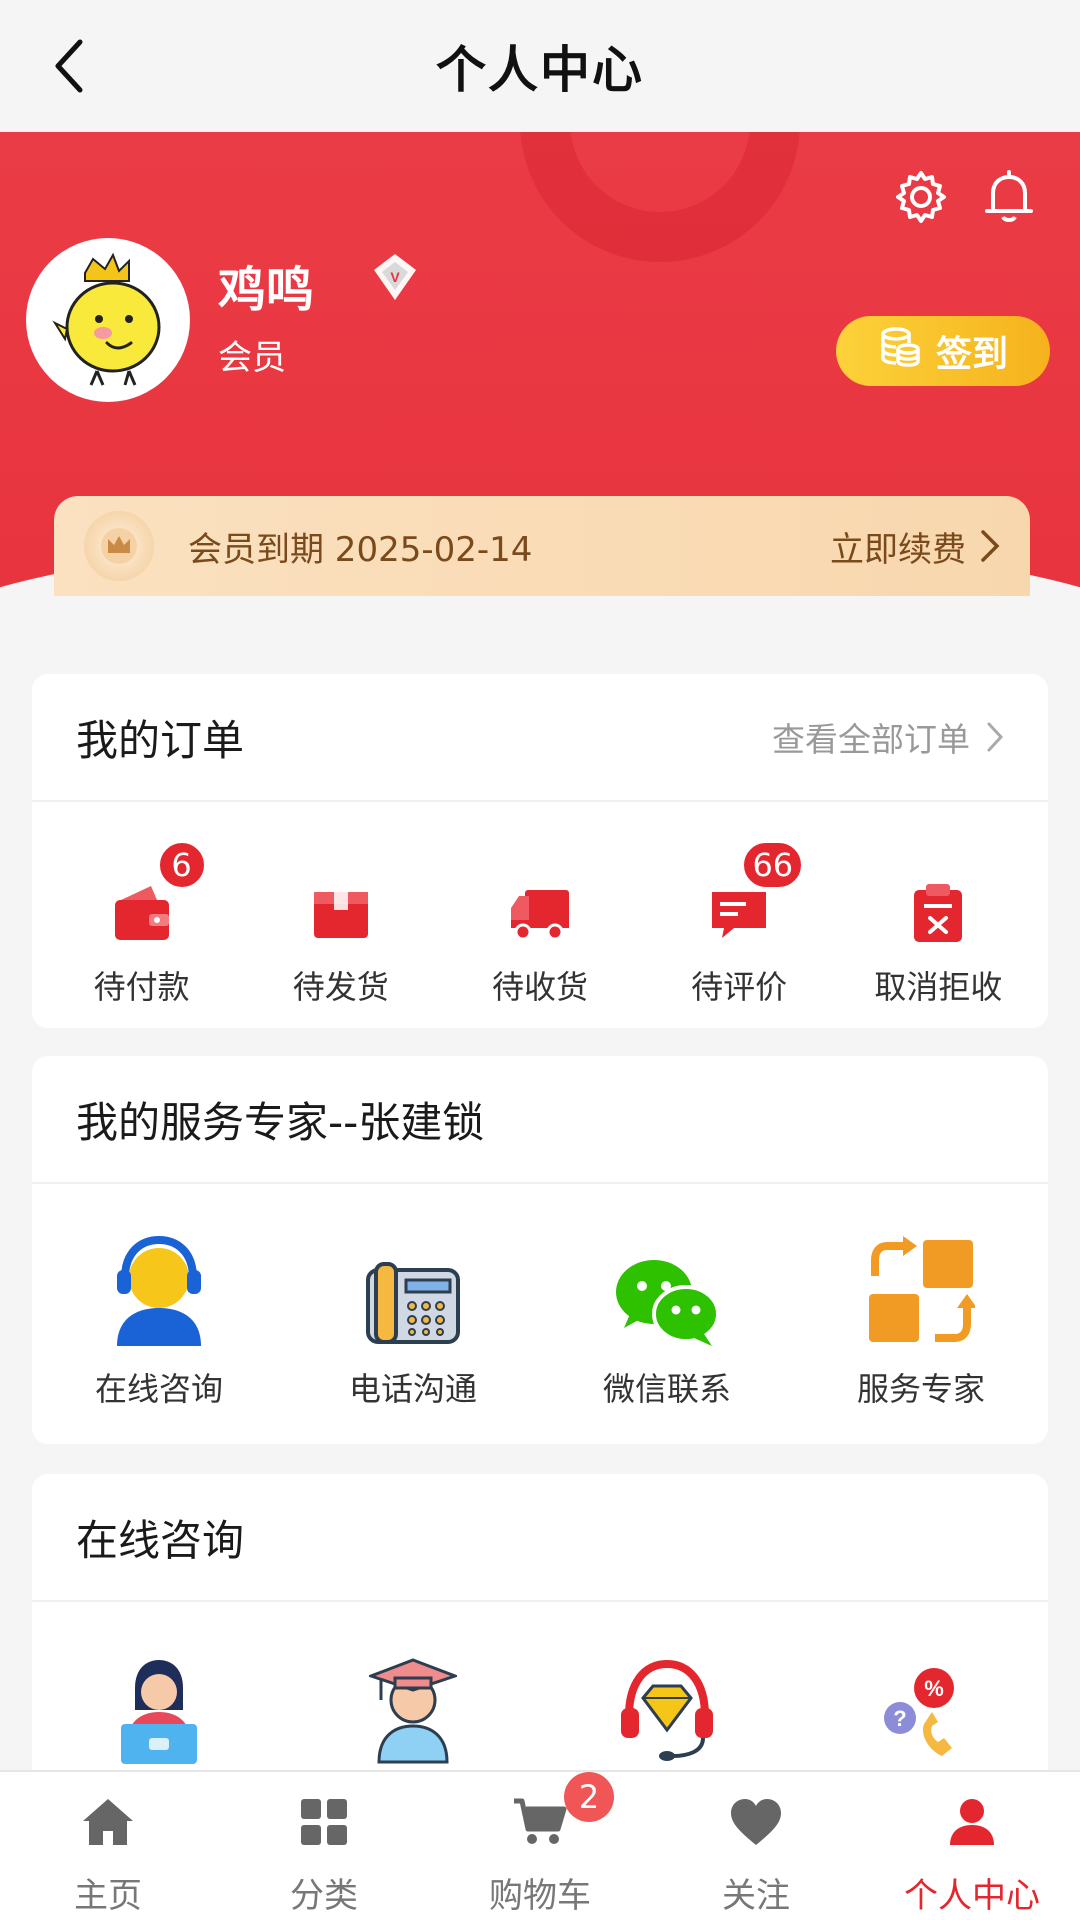 This screenshot has height=1920, width=1080. I want to click on home-icon, so click(108, 1822).